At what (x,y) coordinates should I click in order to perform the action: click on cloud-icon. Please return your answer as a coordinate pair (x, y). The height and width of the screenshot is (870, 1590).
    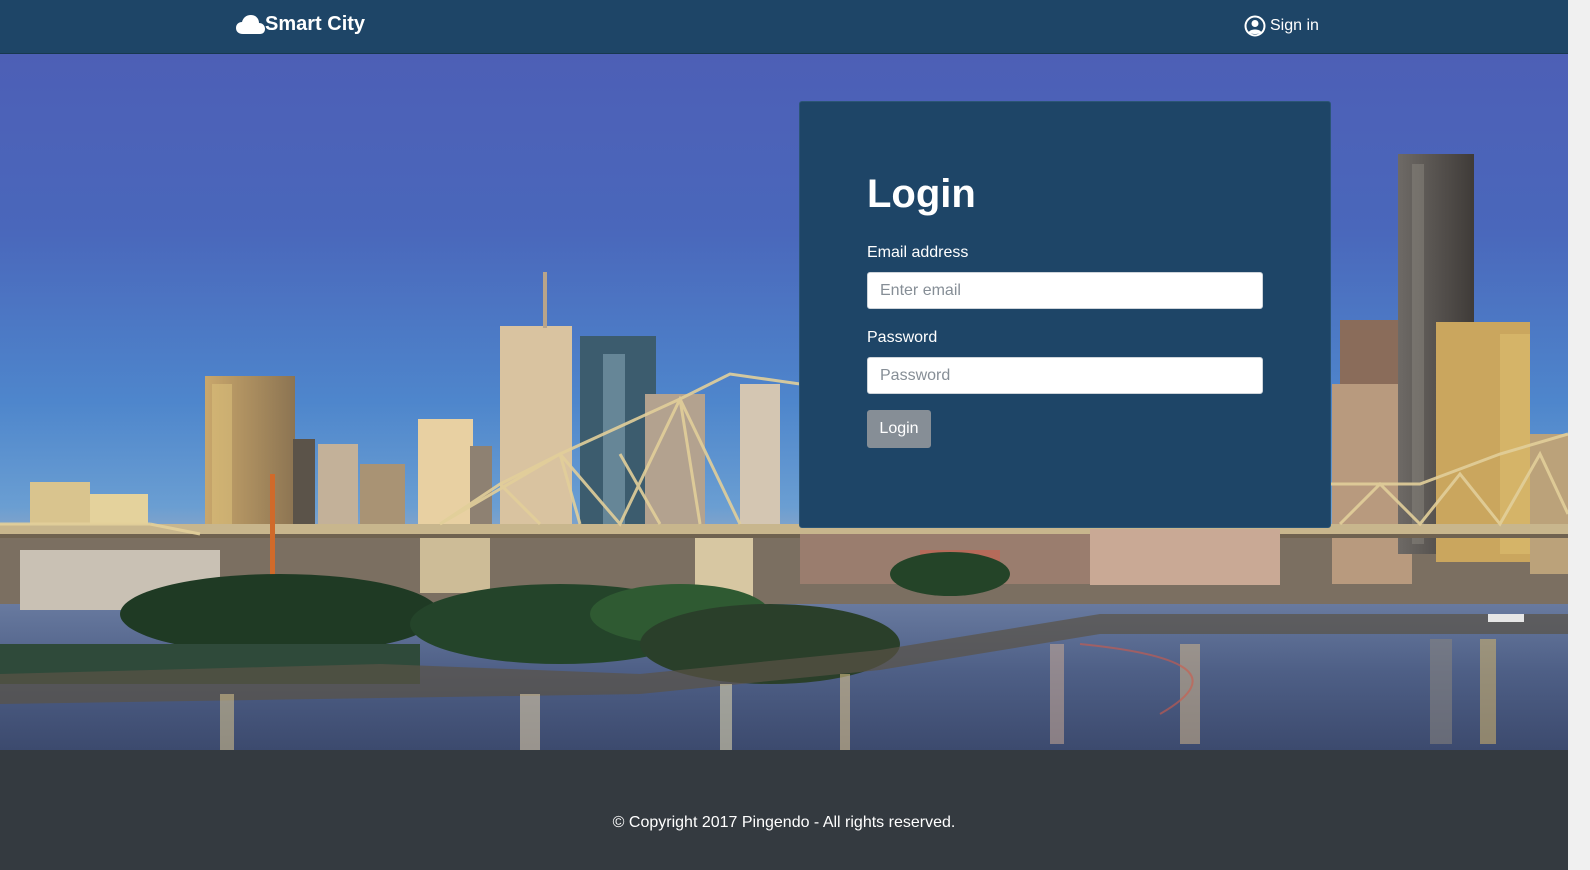
    Looking at the image, I should click on (250, 24).